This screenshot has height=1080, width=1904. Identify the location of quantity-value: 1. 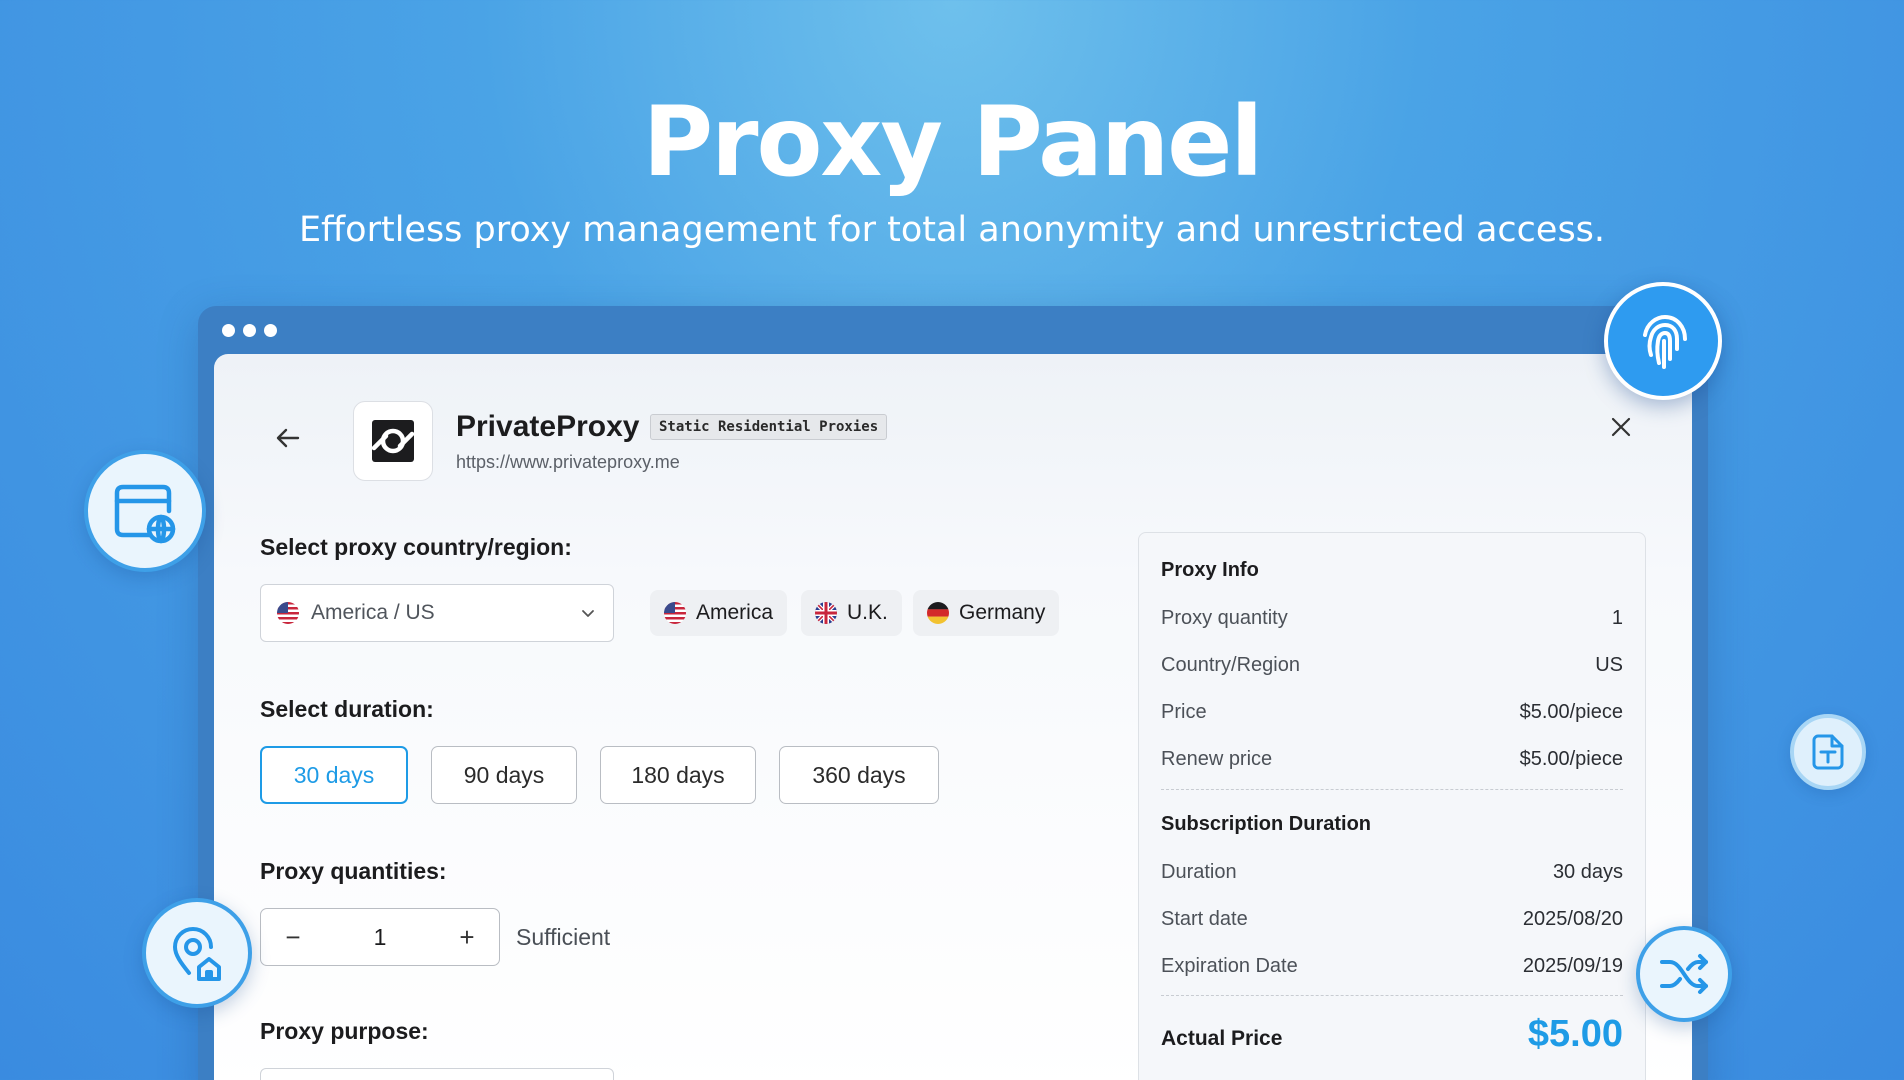
(380, 937).